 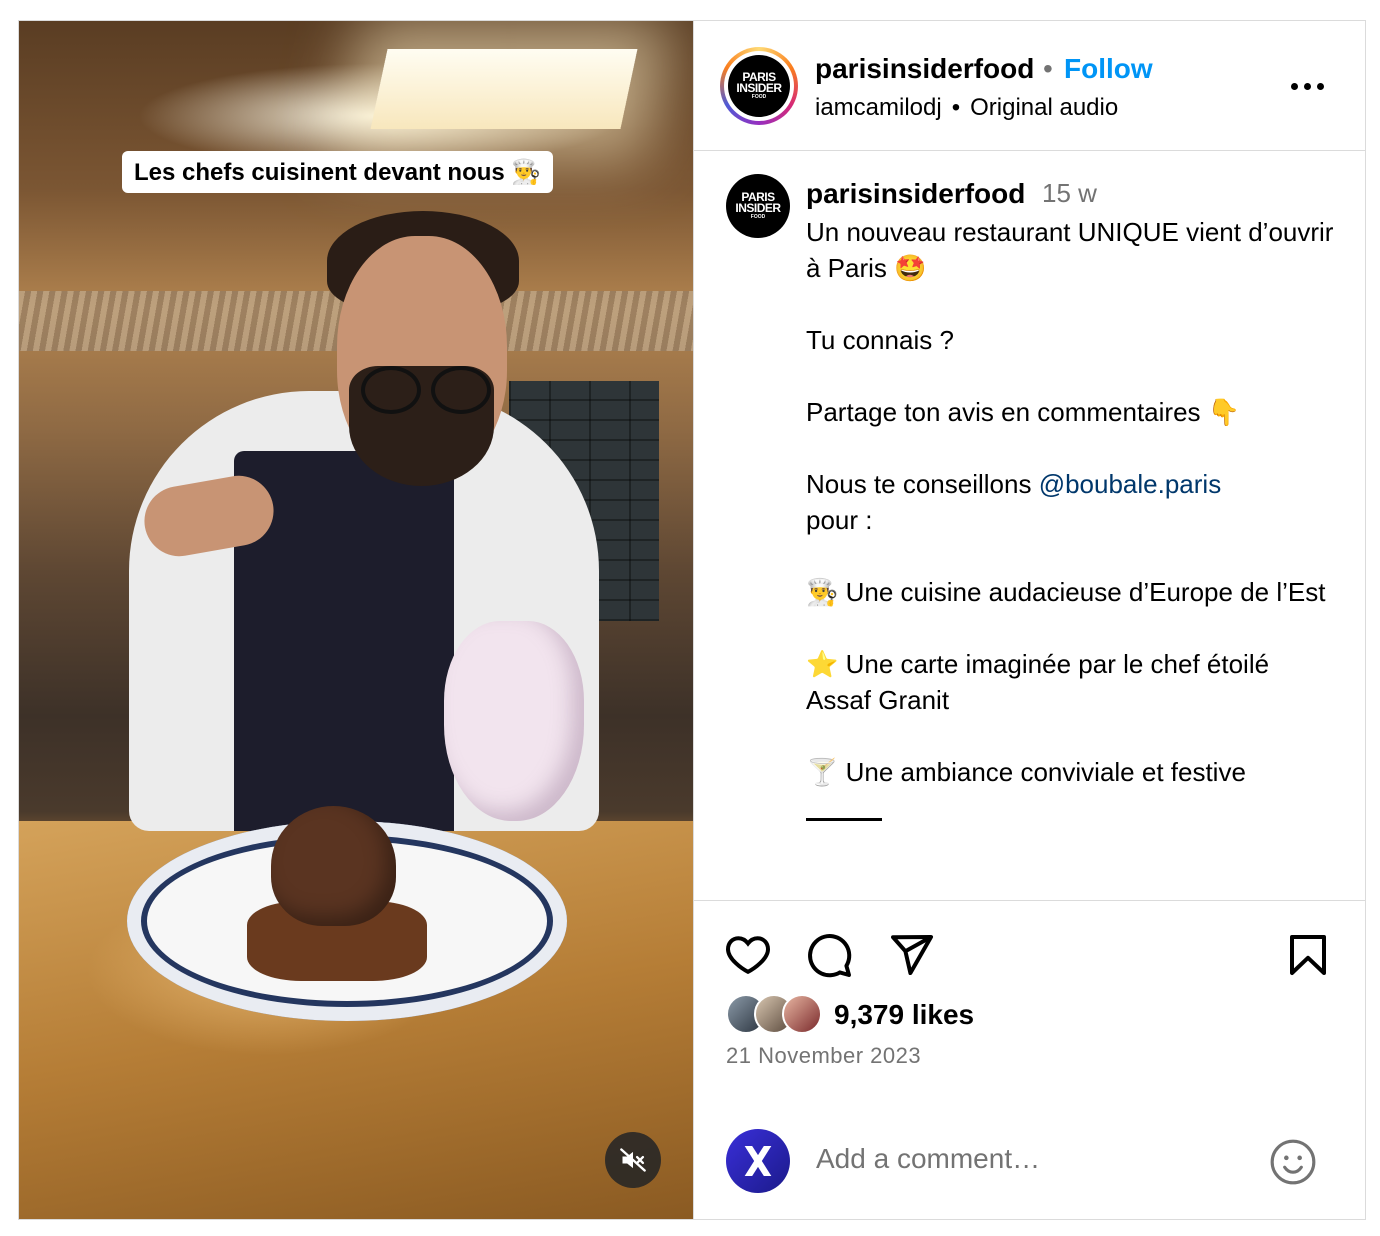 I want to click on muted-speaker-icon, so click(x=633, y=1160).